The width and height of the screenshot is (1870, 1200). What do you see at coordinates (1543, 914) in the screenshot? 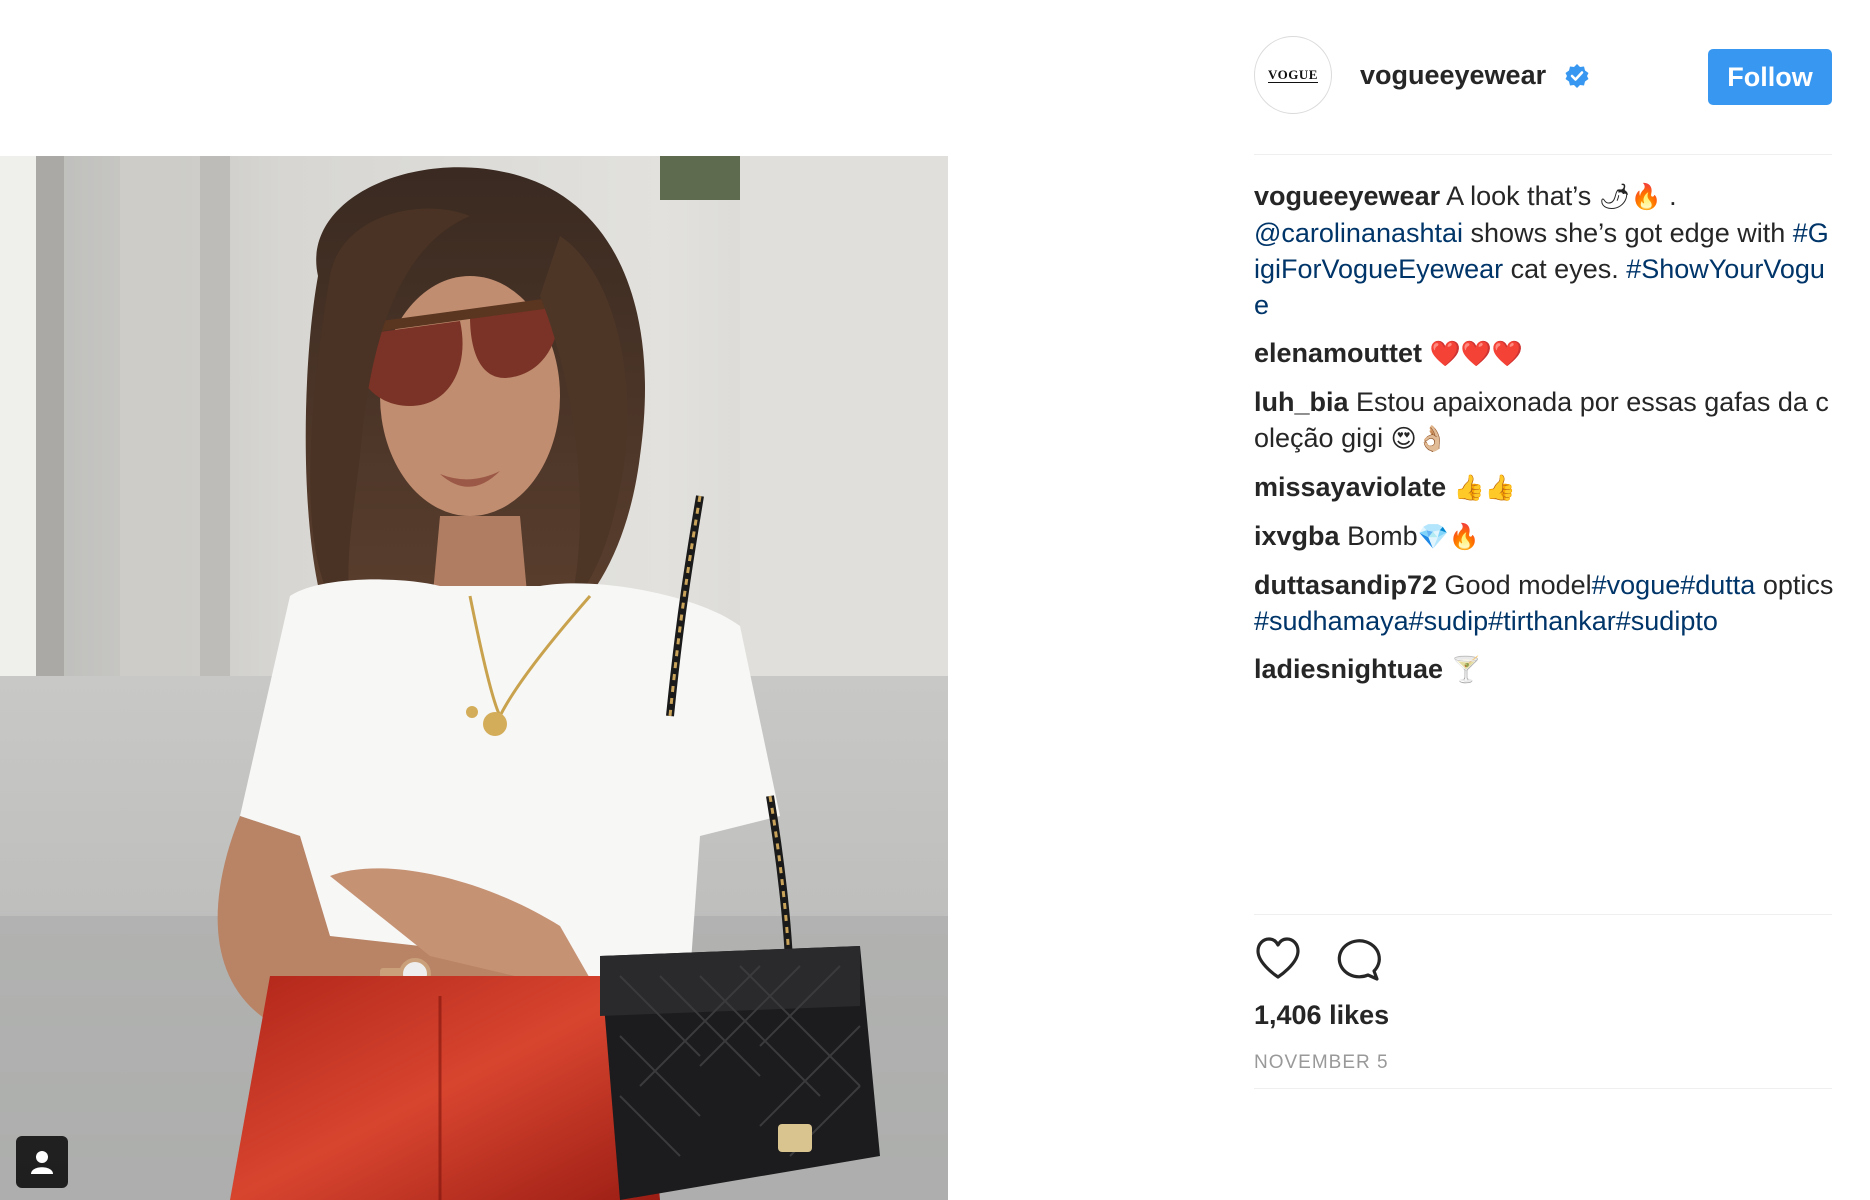
I see `actions-divider` at bounding box center [1543, 914].